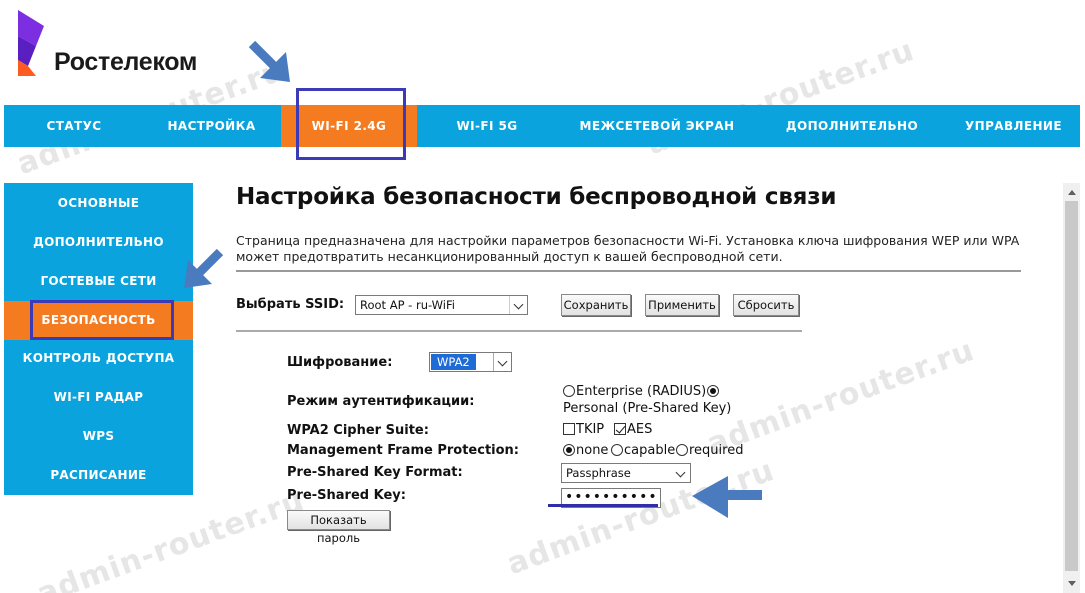 The image size is (1085, 593). I want to click on show-password-button: Показать пароль, so click(338, 527).